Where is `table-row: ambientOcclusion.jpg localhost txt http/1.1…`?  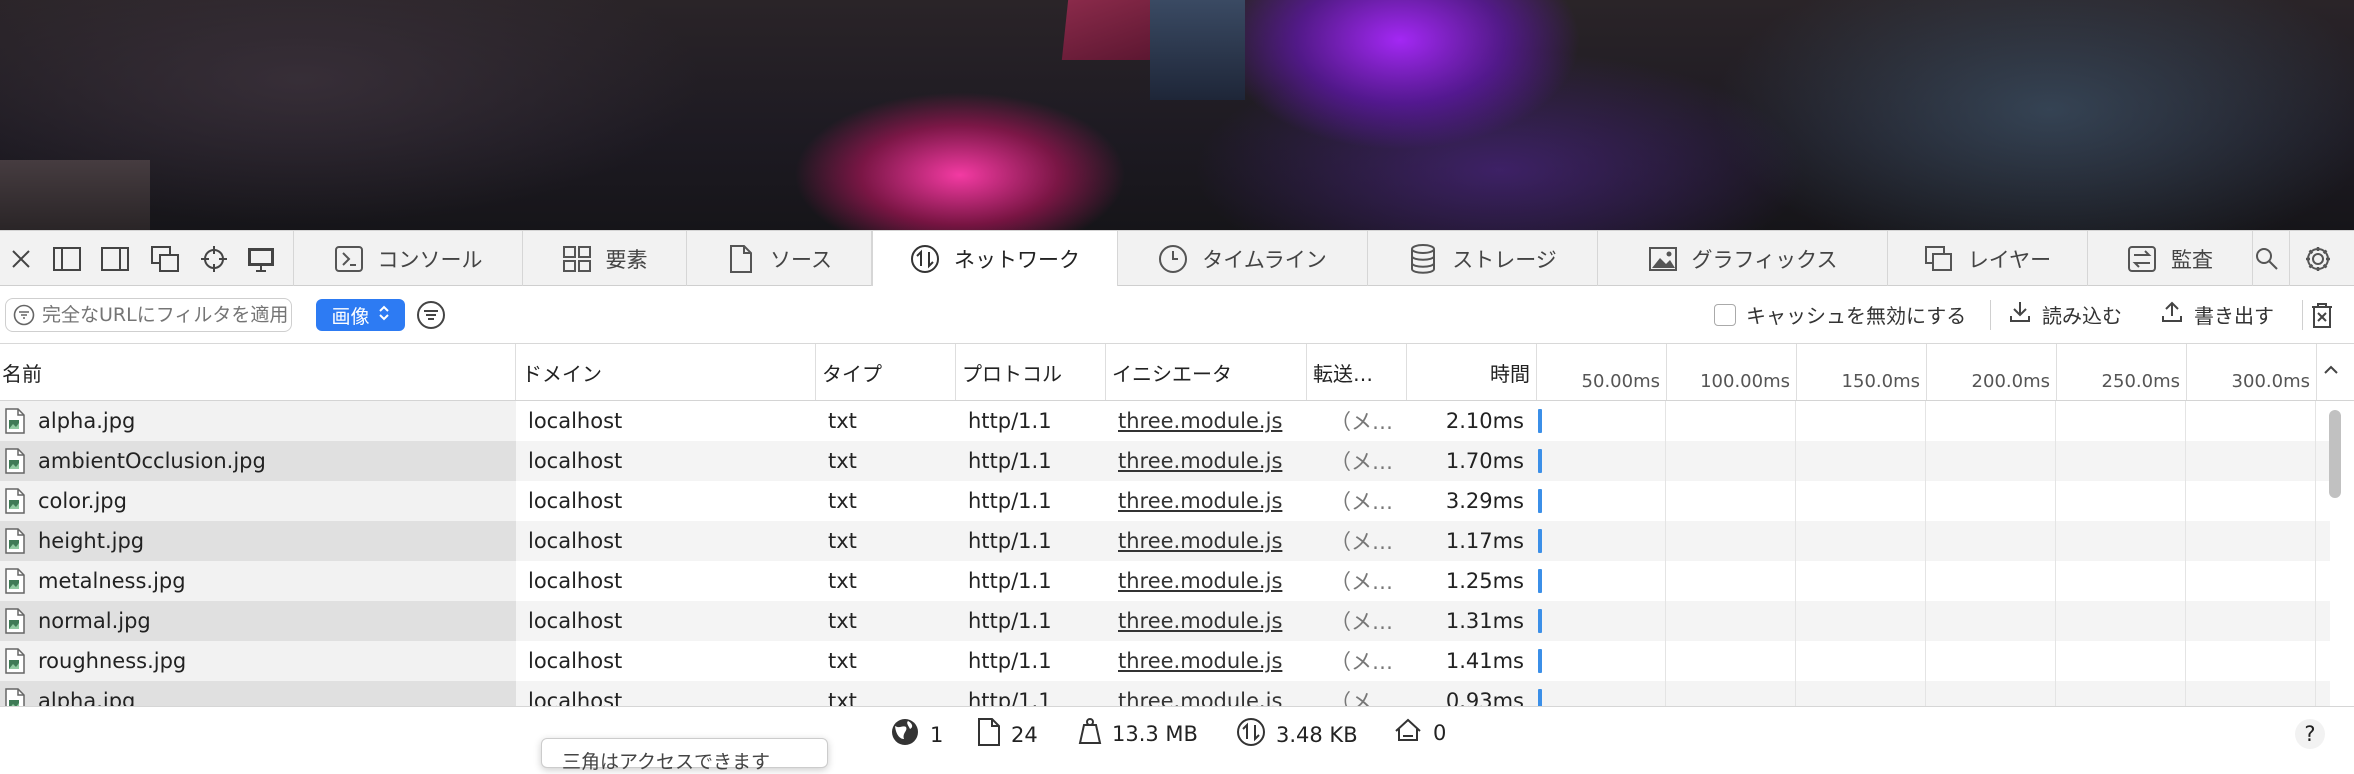 table-row: ambientOcclusion.jpg localhost txt http/1.1… is located at coordinates (1165, 461).